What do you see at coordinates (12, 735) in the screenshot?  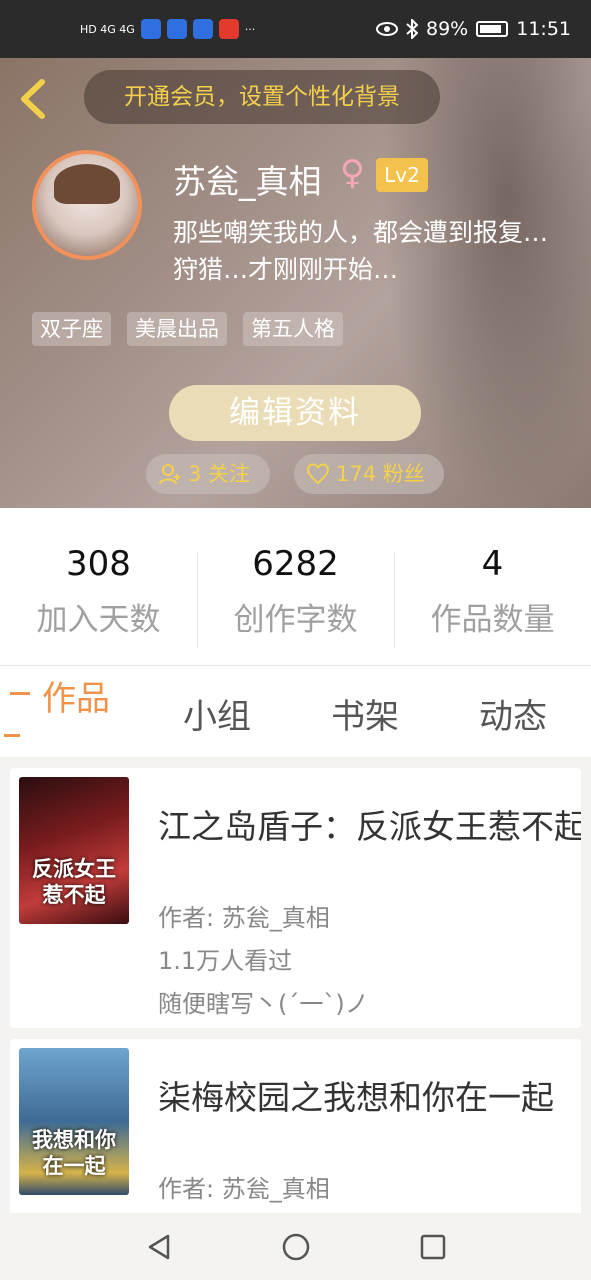 I see `tab-active-indicator` at bounding box center [12, 735].